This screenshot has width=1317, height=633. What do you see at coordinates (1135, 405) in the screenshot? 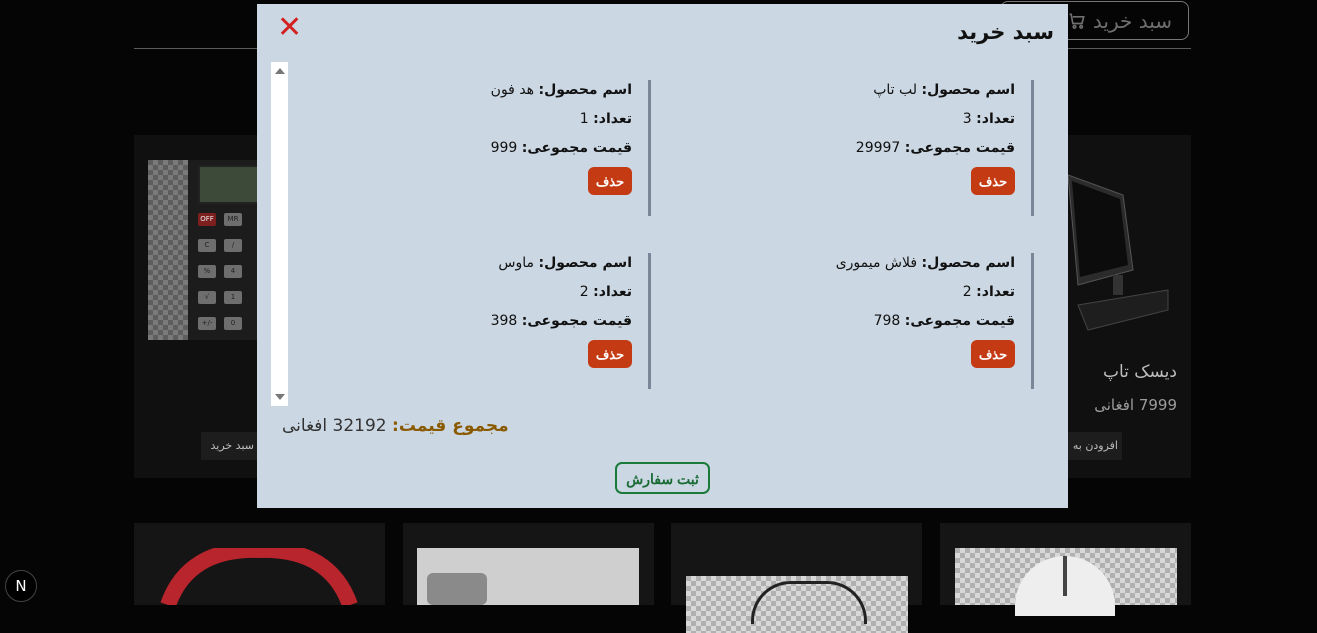
I see `desktop-product-price: 7999 افغانی` at bounding box center [1135, 405].